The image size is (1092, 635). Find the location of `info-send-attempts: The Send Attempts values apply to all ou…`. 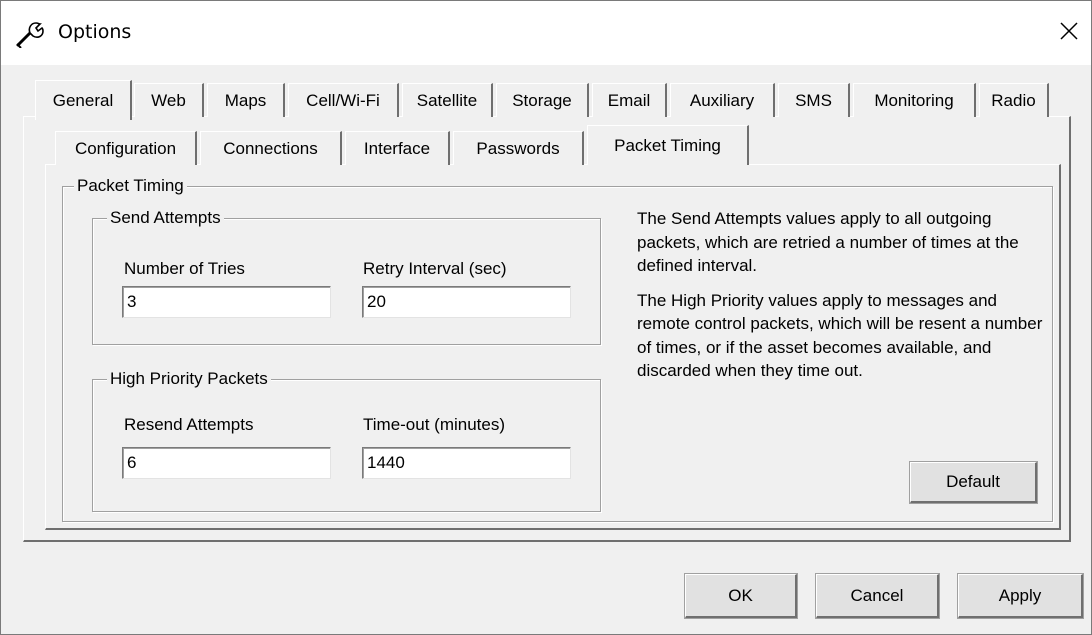

info-send-attempts: The Send Attempts values apply to all ou… is located at coordinates (828, 242).